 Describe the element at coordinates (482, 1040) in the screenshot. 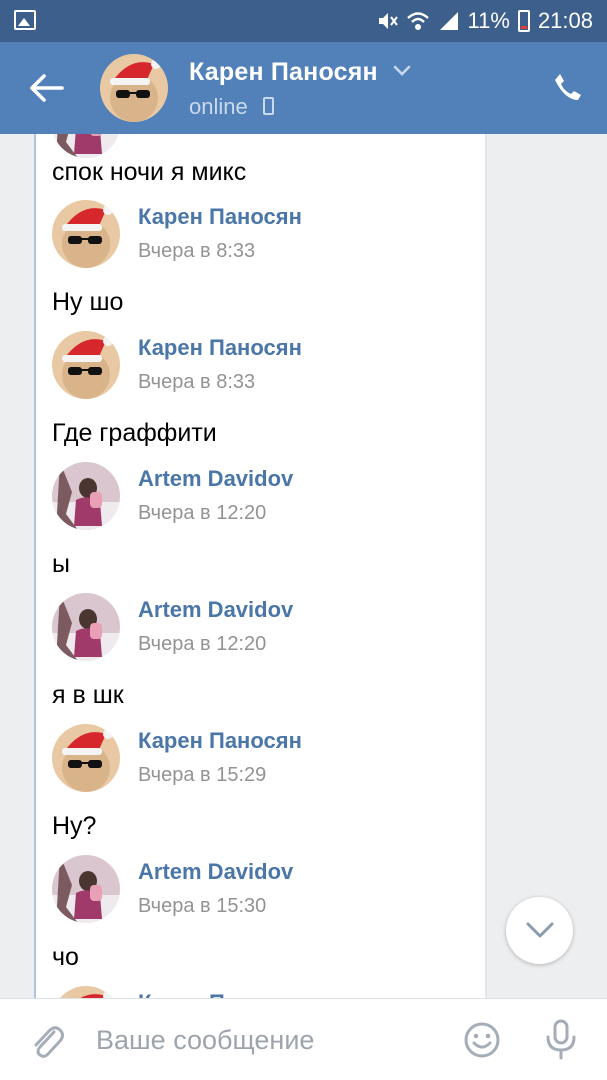

I see `smiley-icon` at that location.